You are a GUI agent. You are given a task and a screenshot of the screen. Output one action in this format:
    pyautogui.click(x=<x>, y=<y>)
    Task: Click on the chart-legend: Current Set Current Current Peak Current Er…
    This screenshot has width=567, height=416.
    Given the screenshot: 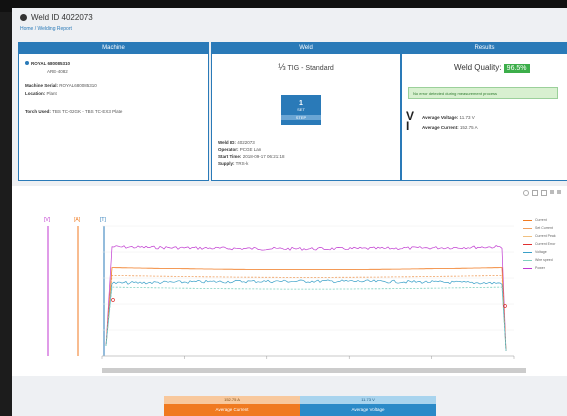 What is the action you would take?
    pyautogui.click(x=543, y=244)
    